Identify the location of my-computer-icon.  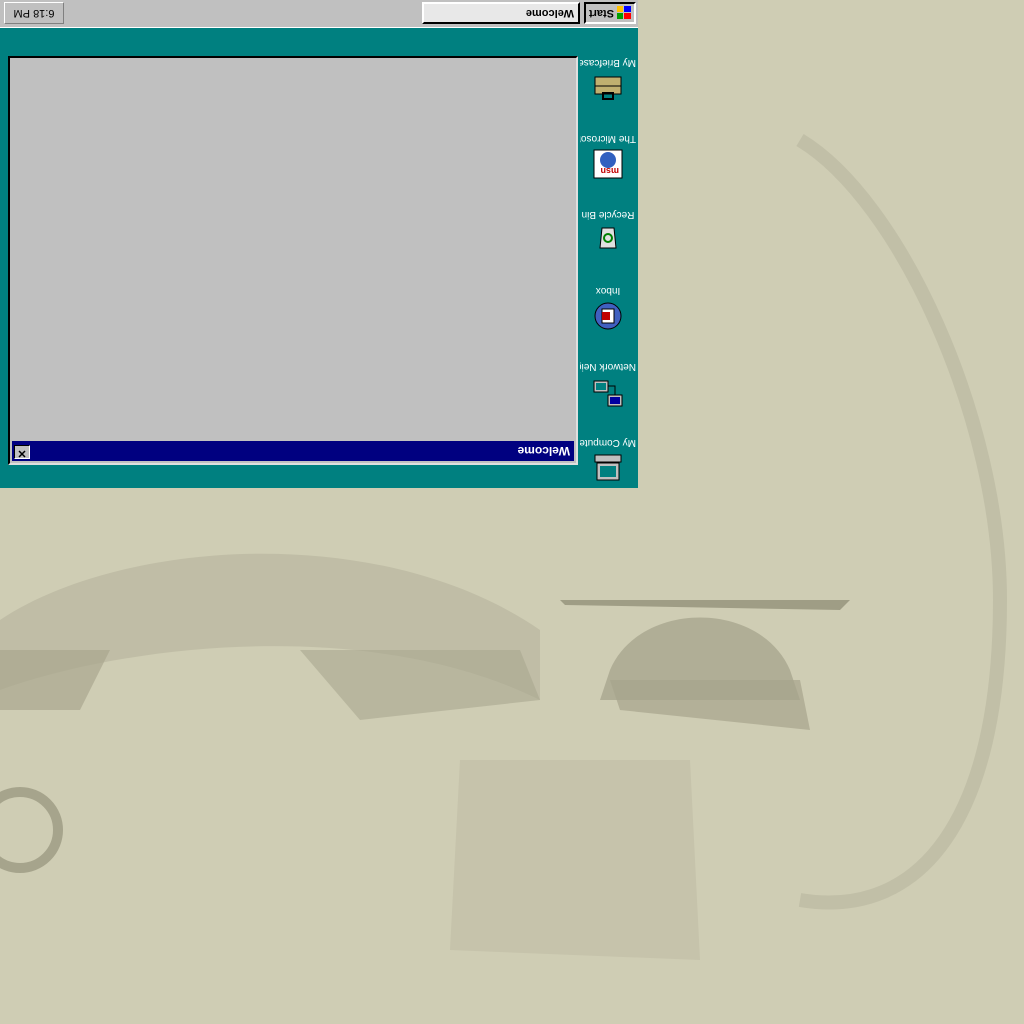
(608, 468).